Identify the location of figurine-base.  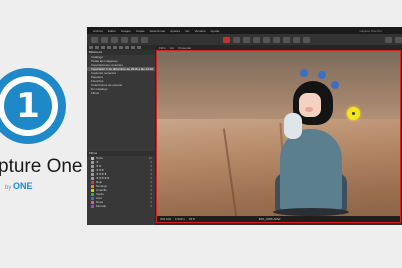
(311, 212).